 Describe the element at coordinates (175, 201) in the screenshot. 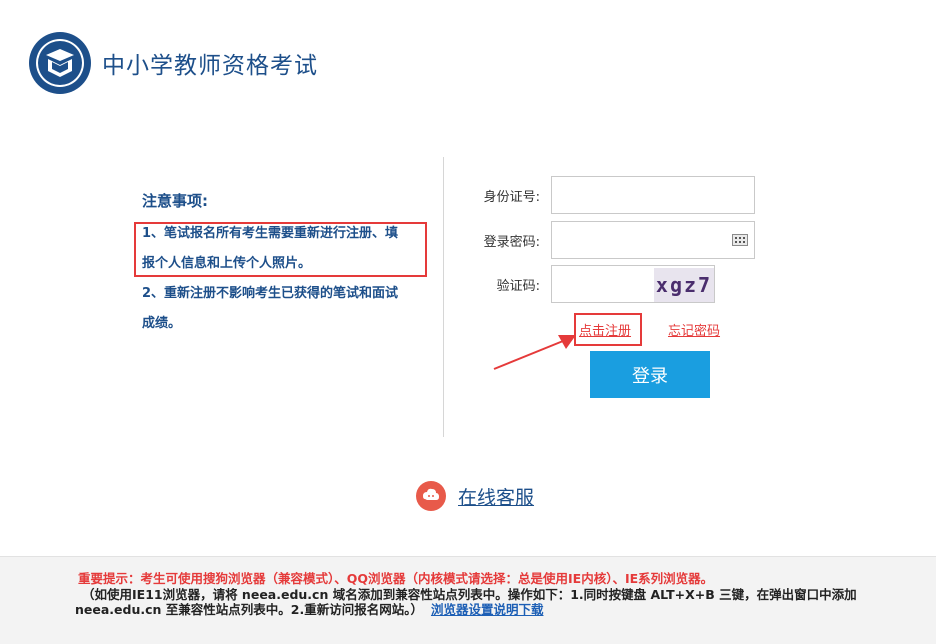

I see `notice-title: 注意事项:` at that location.